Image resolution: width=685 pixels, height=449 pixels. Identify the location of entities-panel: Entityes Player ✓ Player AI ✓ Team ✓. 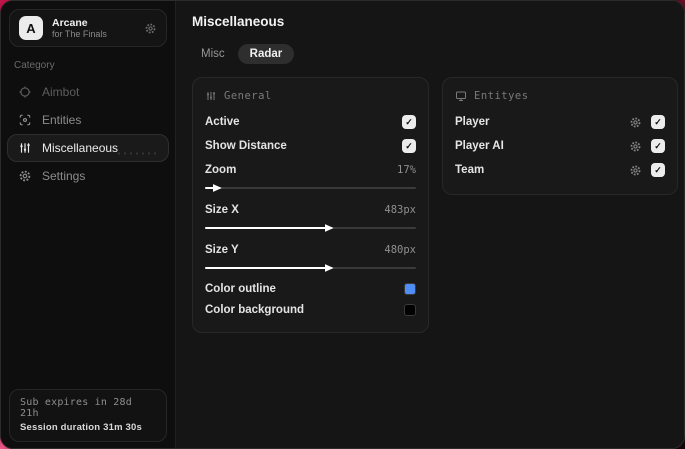
(560, 136).